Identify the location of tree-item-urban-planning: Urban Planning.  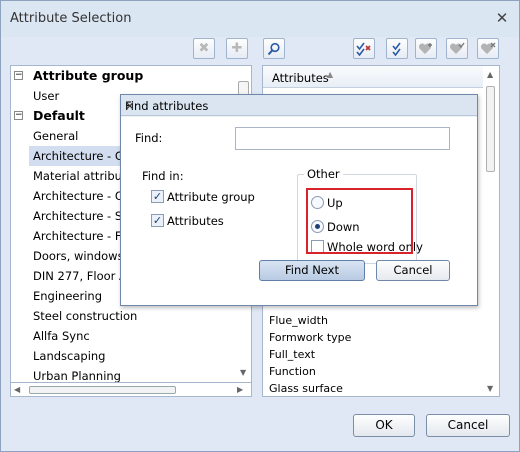
(124, 374).